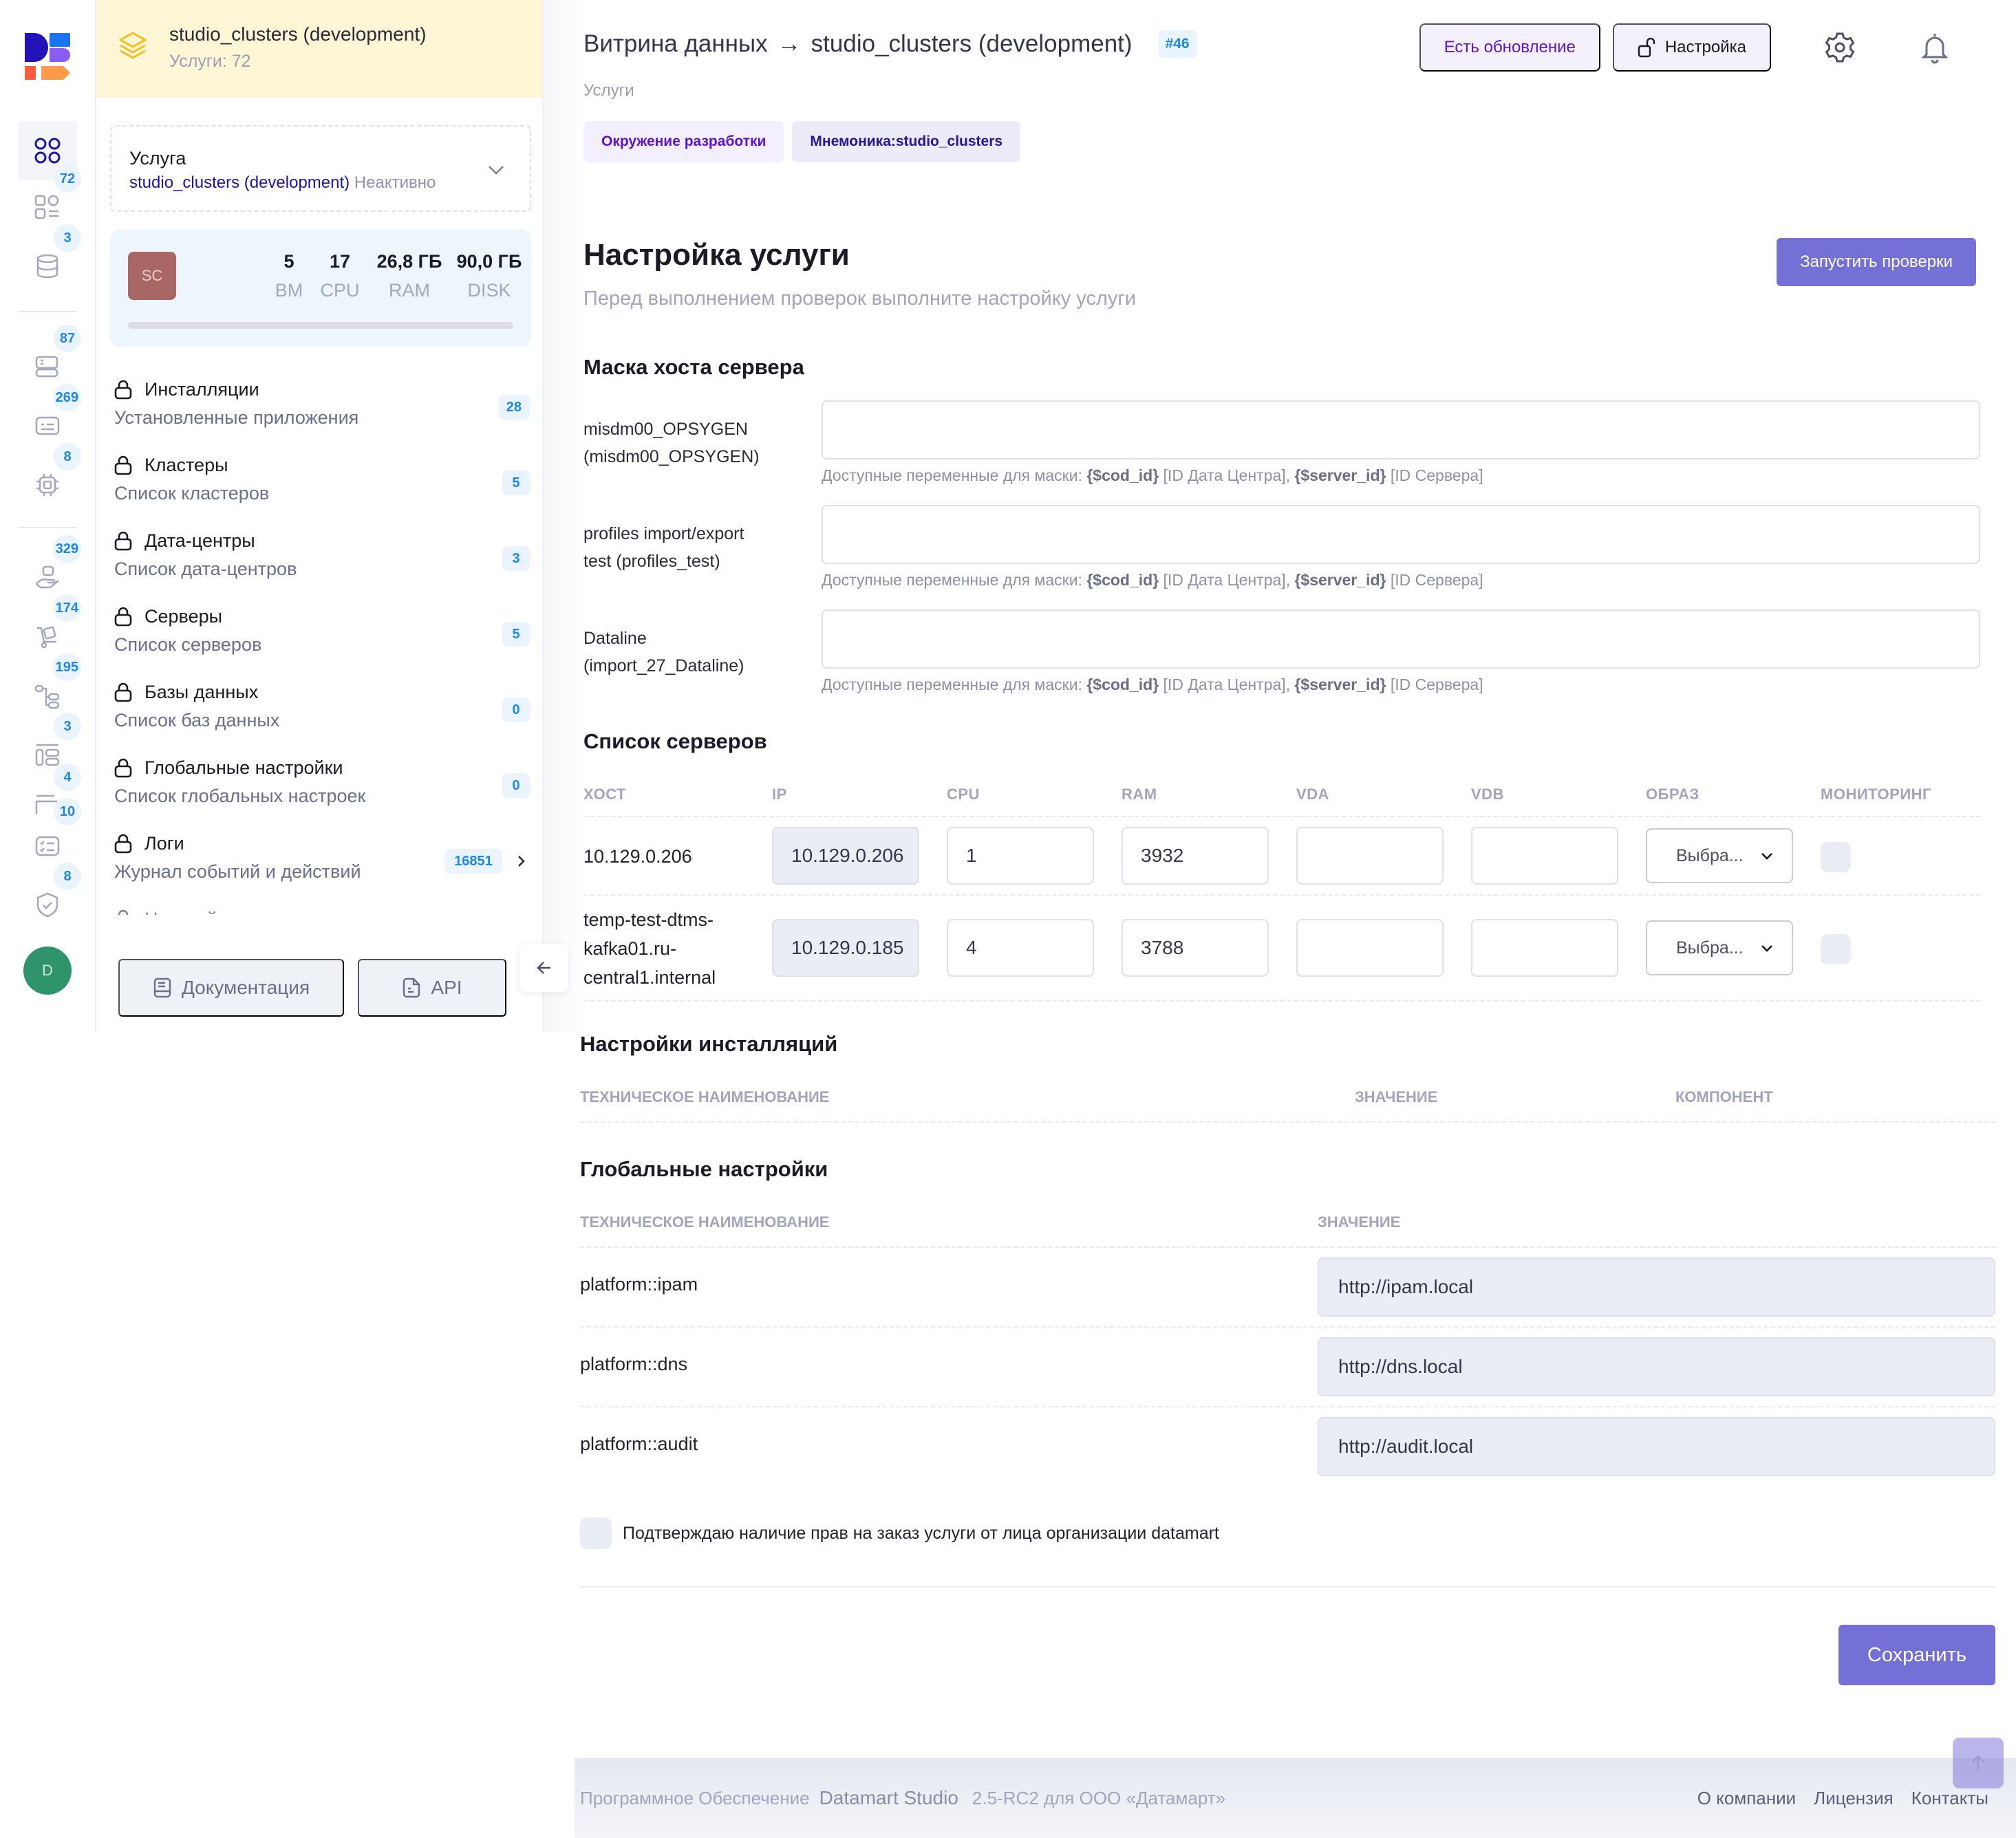 The width and height of the screenshot is (2016, 1838). What do you see at coordinates (1839, 47) in the screenshot?
I see `settings-button` at bounding box center [1839, 47].